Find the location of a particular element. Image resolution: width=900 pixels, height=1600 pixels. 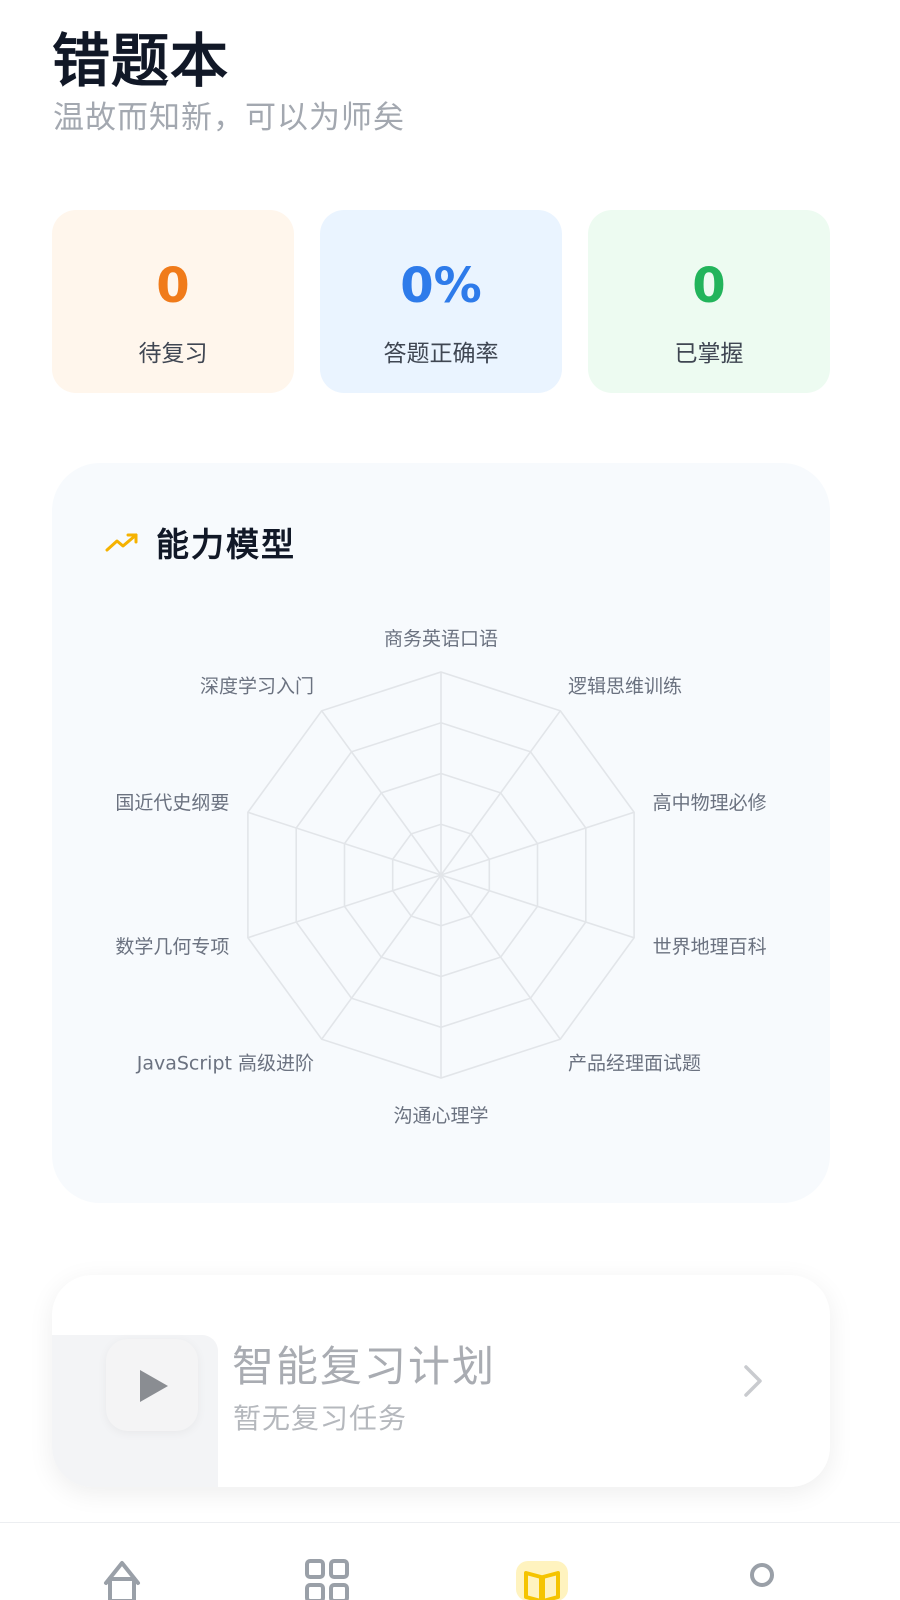

chevron-right-icon is located at coordinates (753, 1381).